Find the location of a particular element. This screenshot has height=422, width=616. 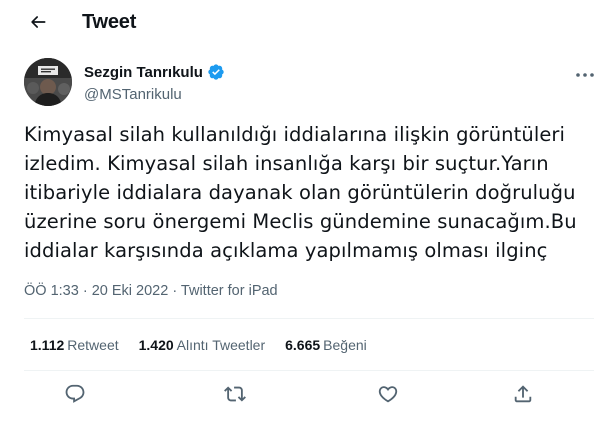

more-button is located at coordinates (585, 74).